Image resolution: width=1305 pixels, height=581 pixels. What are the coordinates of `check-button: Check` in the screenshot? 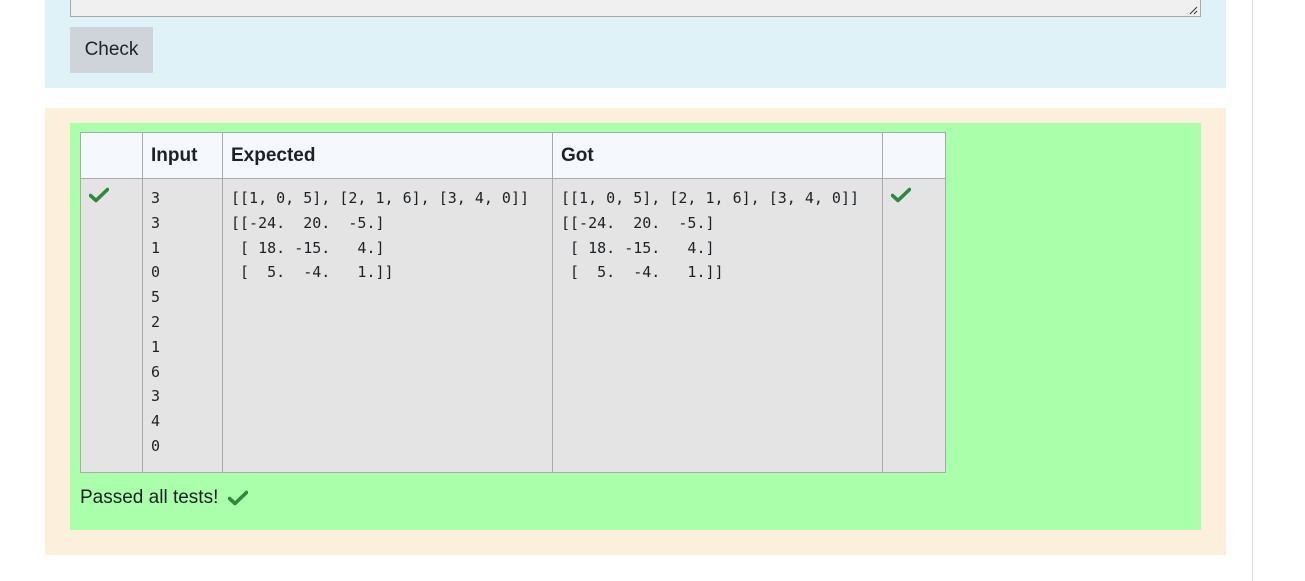 It's located at (111, 50).